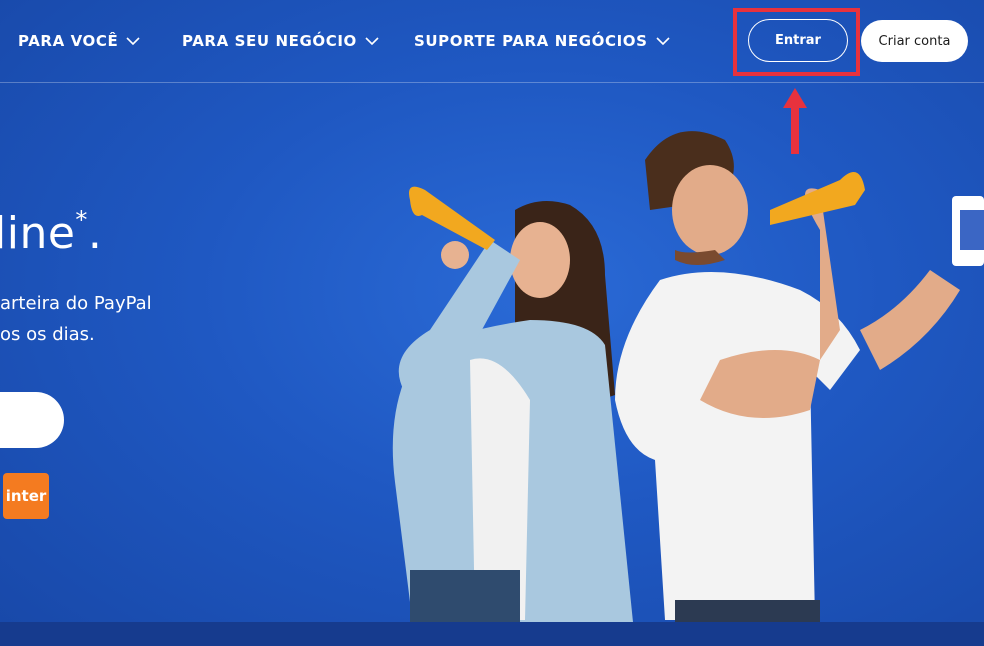 This screenshot has width=984, height=646. I want to click on nav-item-para-seu-negocio: PARA SEU NEGÓCIO, so click(280, 41).